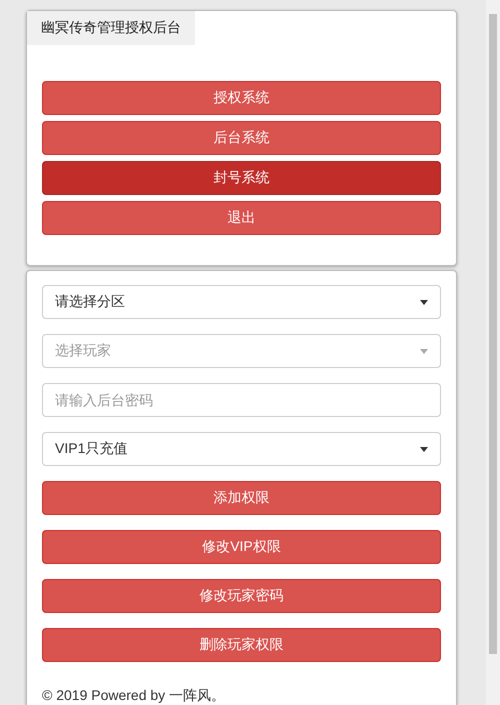  Describe the element at coordinates (241, 547) in the screenshot. I see `action-button: 修改VIP权限` at that location.